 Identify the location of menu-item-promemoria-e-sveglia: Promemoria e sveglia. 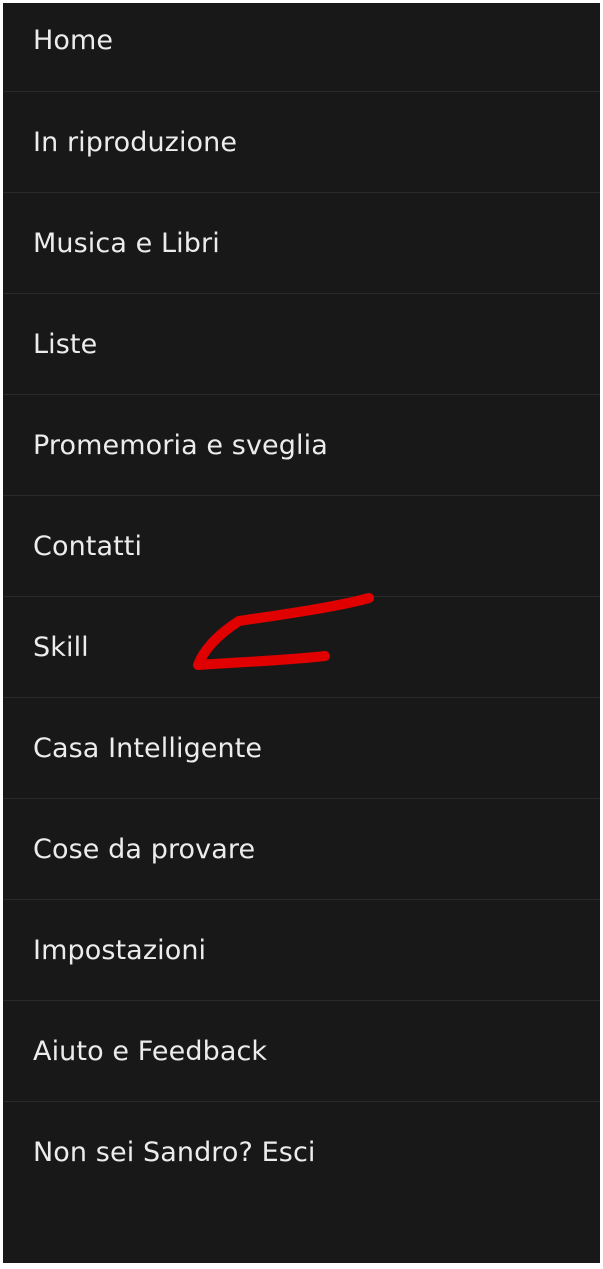
(301, 445).